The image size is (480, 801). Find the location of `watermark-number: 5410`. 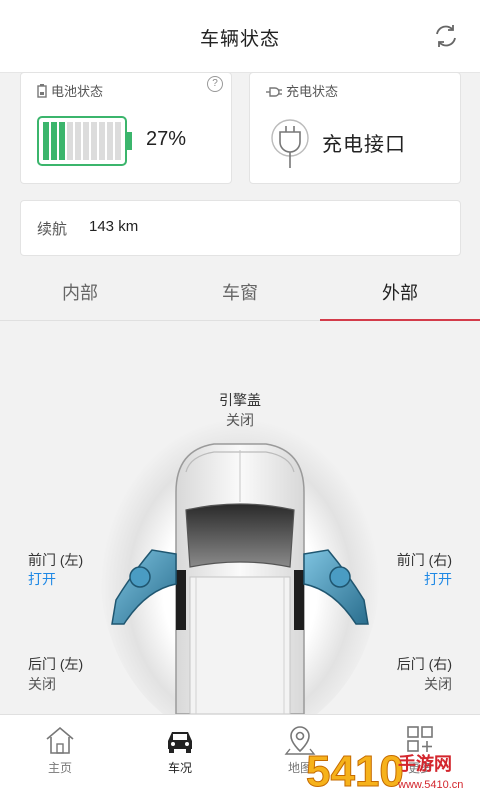

watermark-number: 5410 is located at coordinates (355, 771).